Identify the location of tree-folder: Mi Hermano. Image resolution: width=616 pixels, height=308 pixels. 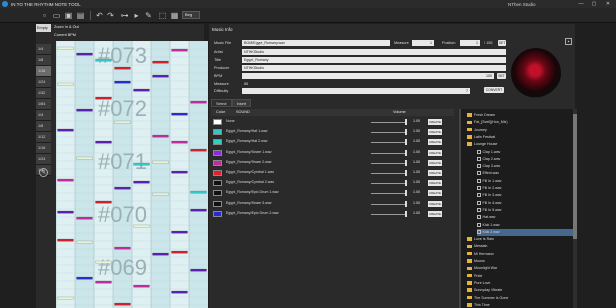
(517, 254).